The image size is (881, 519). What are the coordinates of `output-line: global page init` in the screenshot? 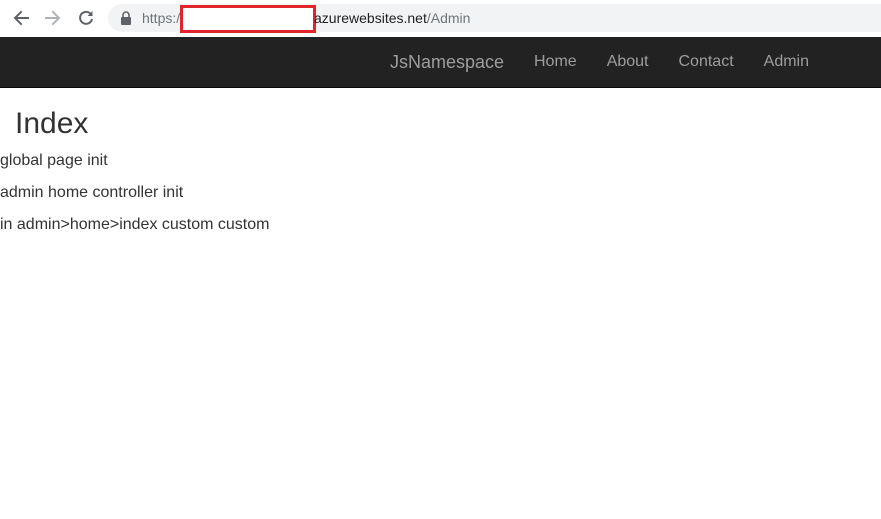 It's located at (54, 160).